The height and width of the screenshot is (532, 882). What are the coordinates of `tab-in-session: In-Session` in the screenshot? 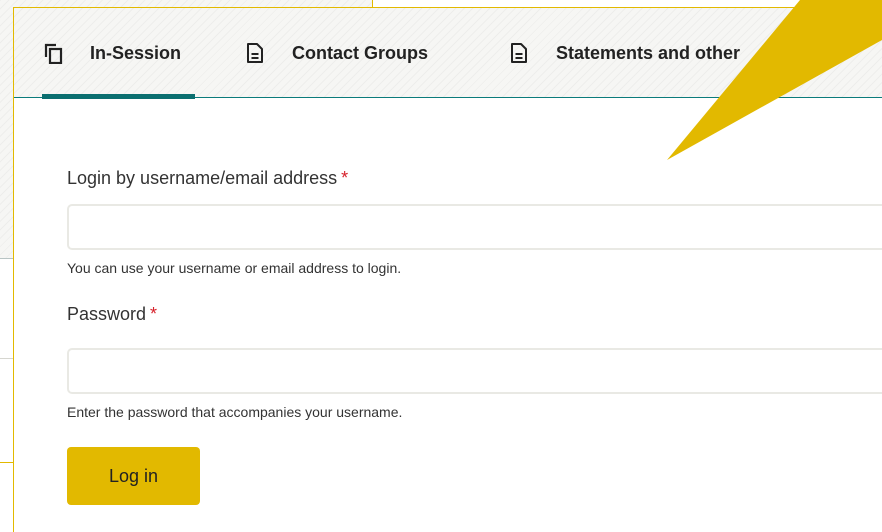 It's located at (118, 53).